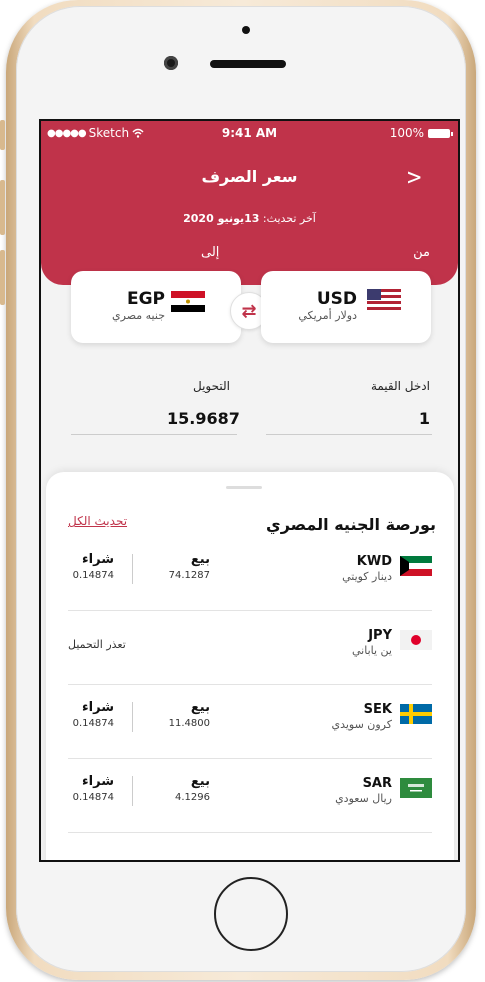  Describe the element at coordinates (400, 386) in the screenshot. I see `amount-label: ادخل القيمة` at that location.